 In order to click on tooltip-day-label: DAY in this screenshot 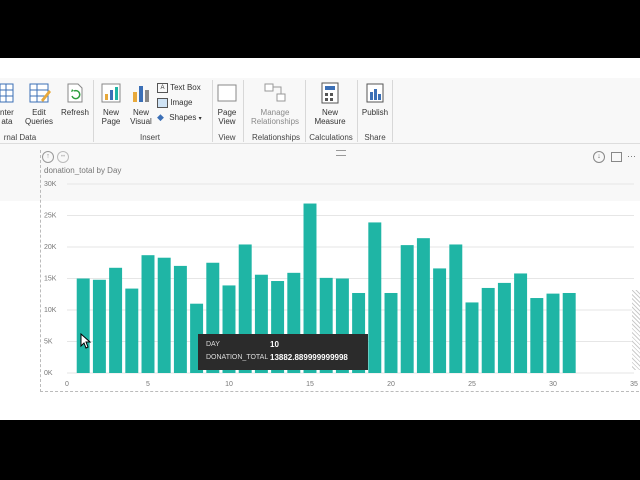, I will do `click(213, 344)`.